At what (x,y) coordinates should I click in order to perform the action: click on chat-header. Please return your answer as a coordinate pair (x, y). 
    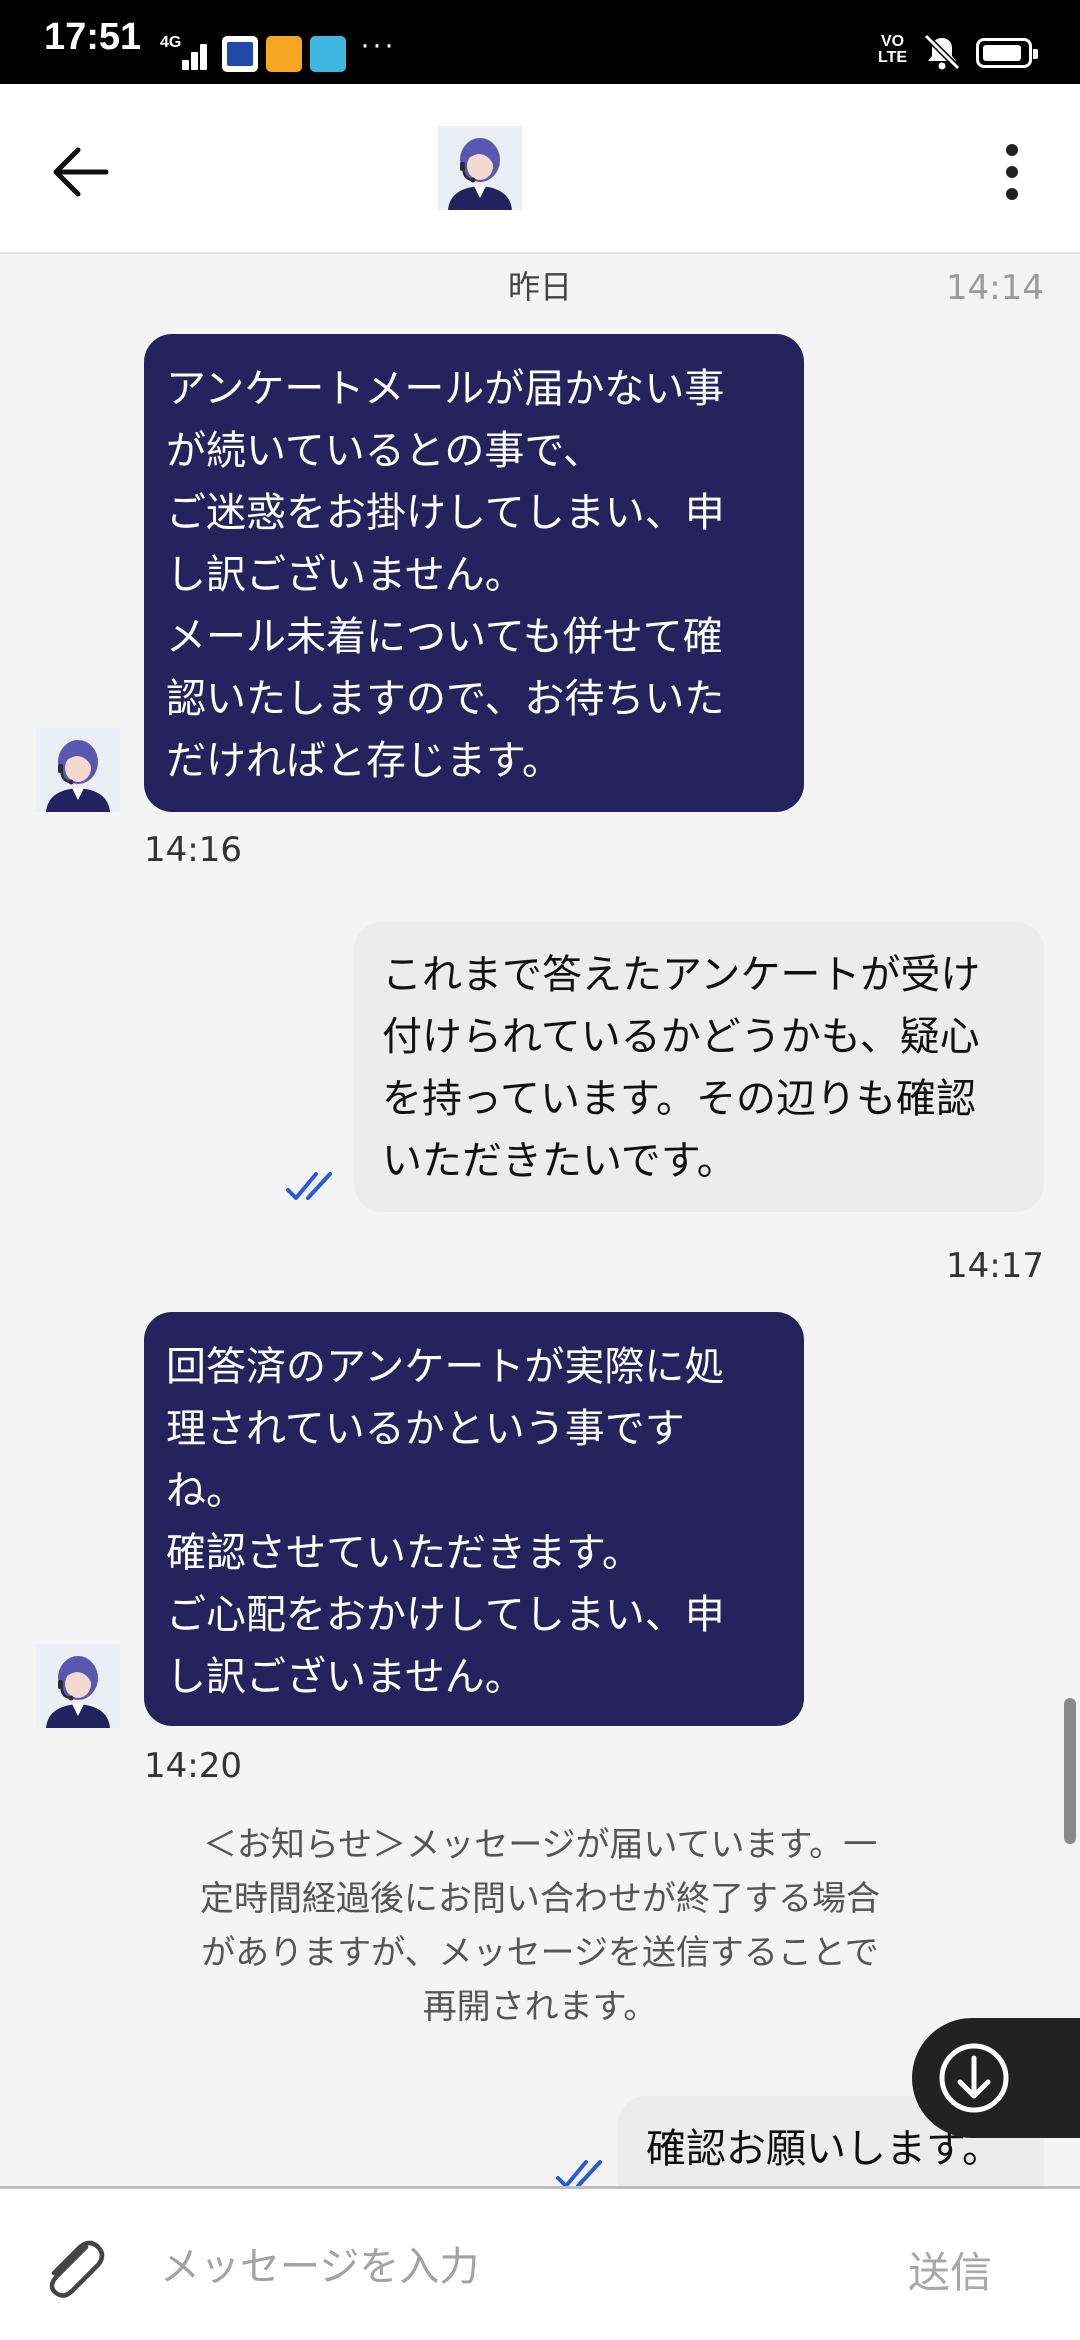
    Looking at the image, I should click on (540, 169).